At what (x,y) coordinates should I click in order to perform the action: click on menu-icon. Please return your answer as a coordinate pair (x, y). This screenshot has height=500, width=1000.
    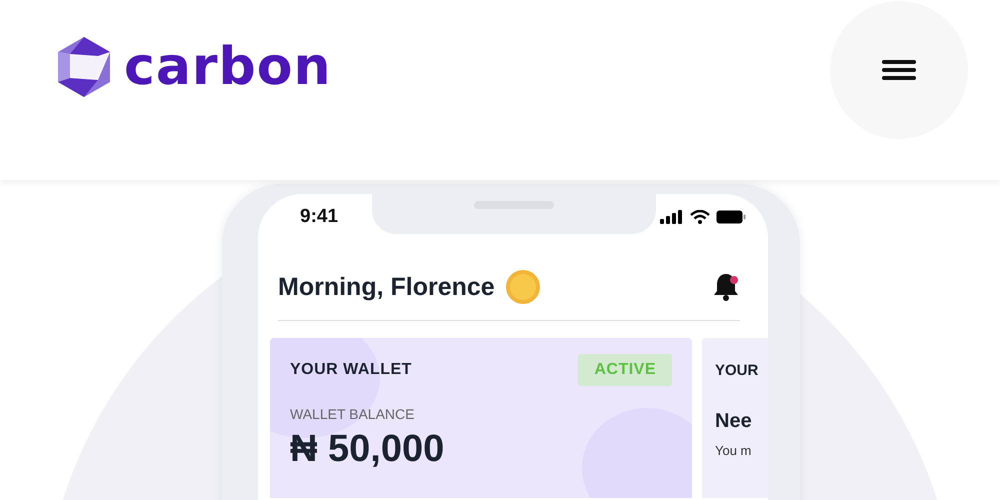
    Looking at the image, I should click on (899, 70).